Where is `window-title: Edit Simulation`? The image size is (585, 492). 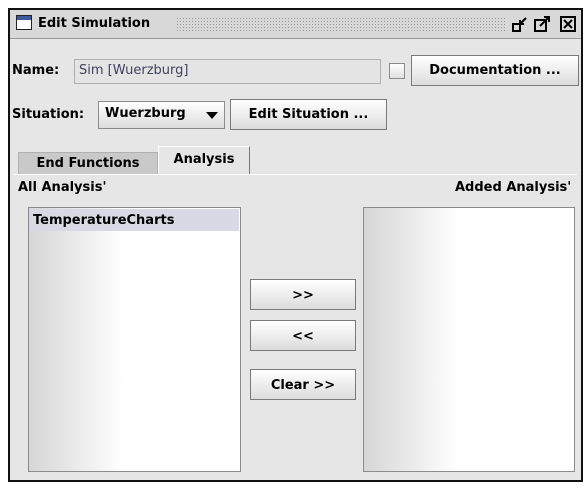 window-title: Edit Simulation is located at coordinates (94, 23).